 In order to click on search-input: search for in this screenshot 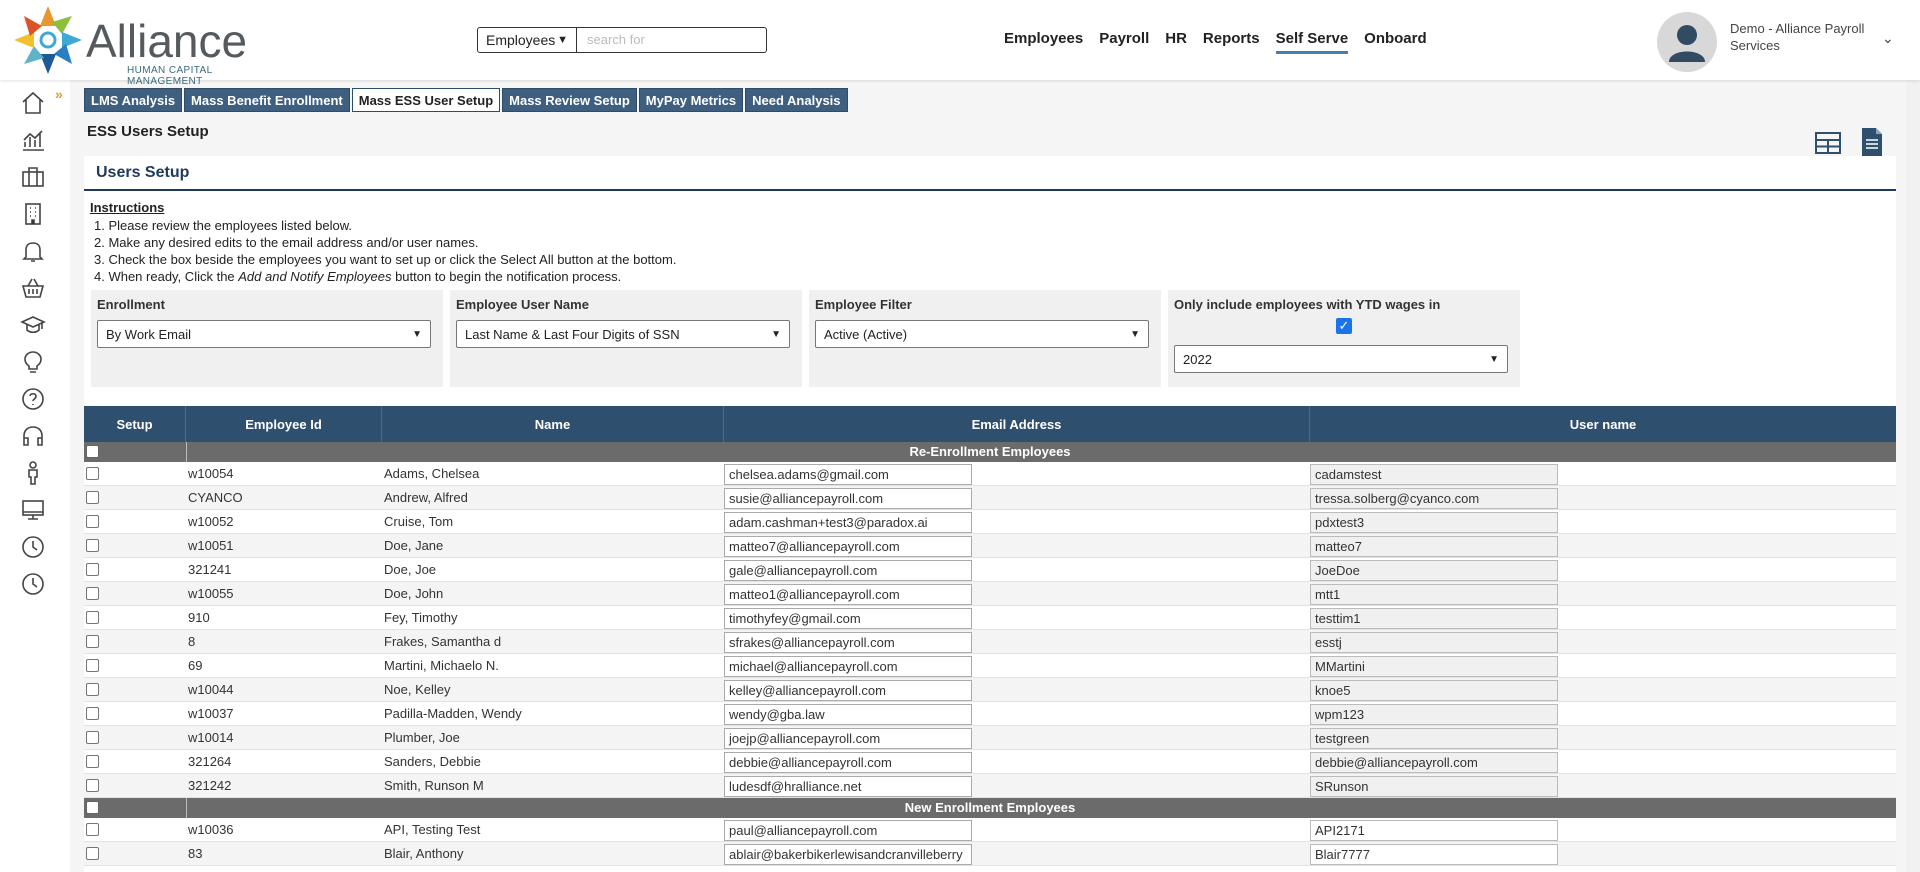, I will do `click(672, 40)`.